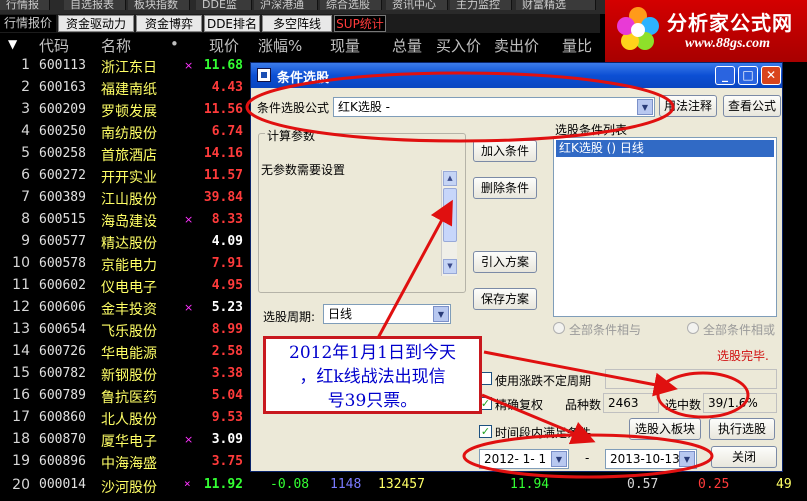 The image size is (807, 501). Describe the element at coordinates (62, 197) in the screenshot. I see `row-code: 600389` at that location.